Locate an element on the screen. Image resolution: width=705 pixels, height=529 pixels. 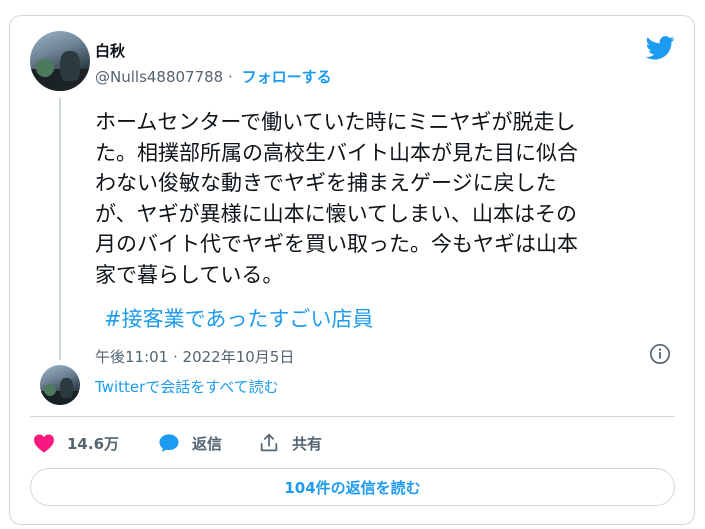
like-count: 14.6万 is located at coordinates (93, 443).